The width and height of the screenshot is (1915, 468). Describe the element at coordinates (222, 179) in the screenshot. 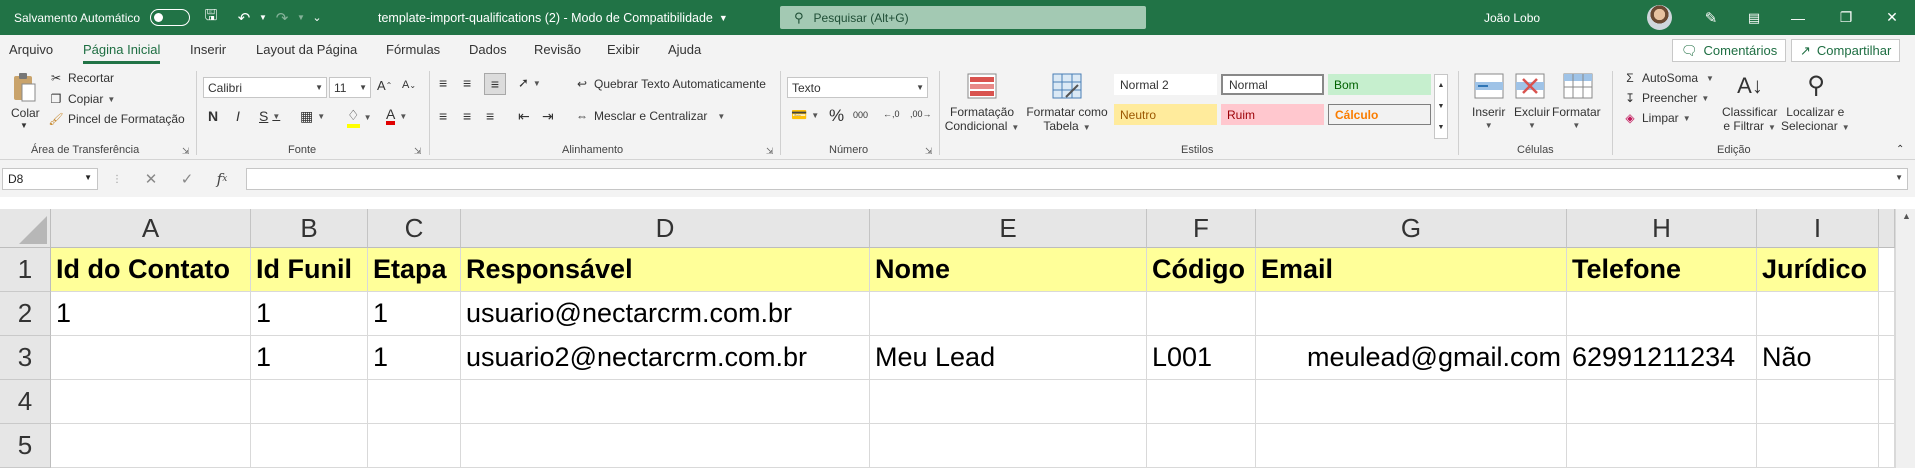

I see `insert-function-icon: fx` at that location.